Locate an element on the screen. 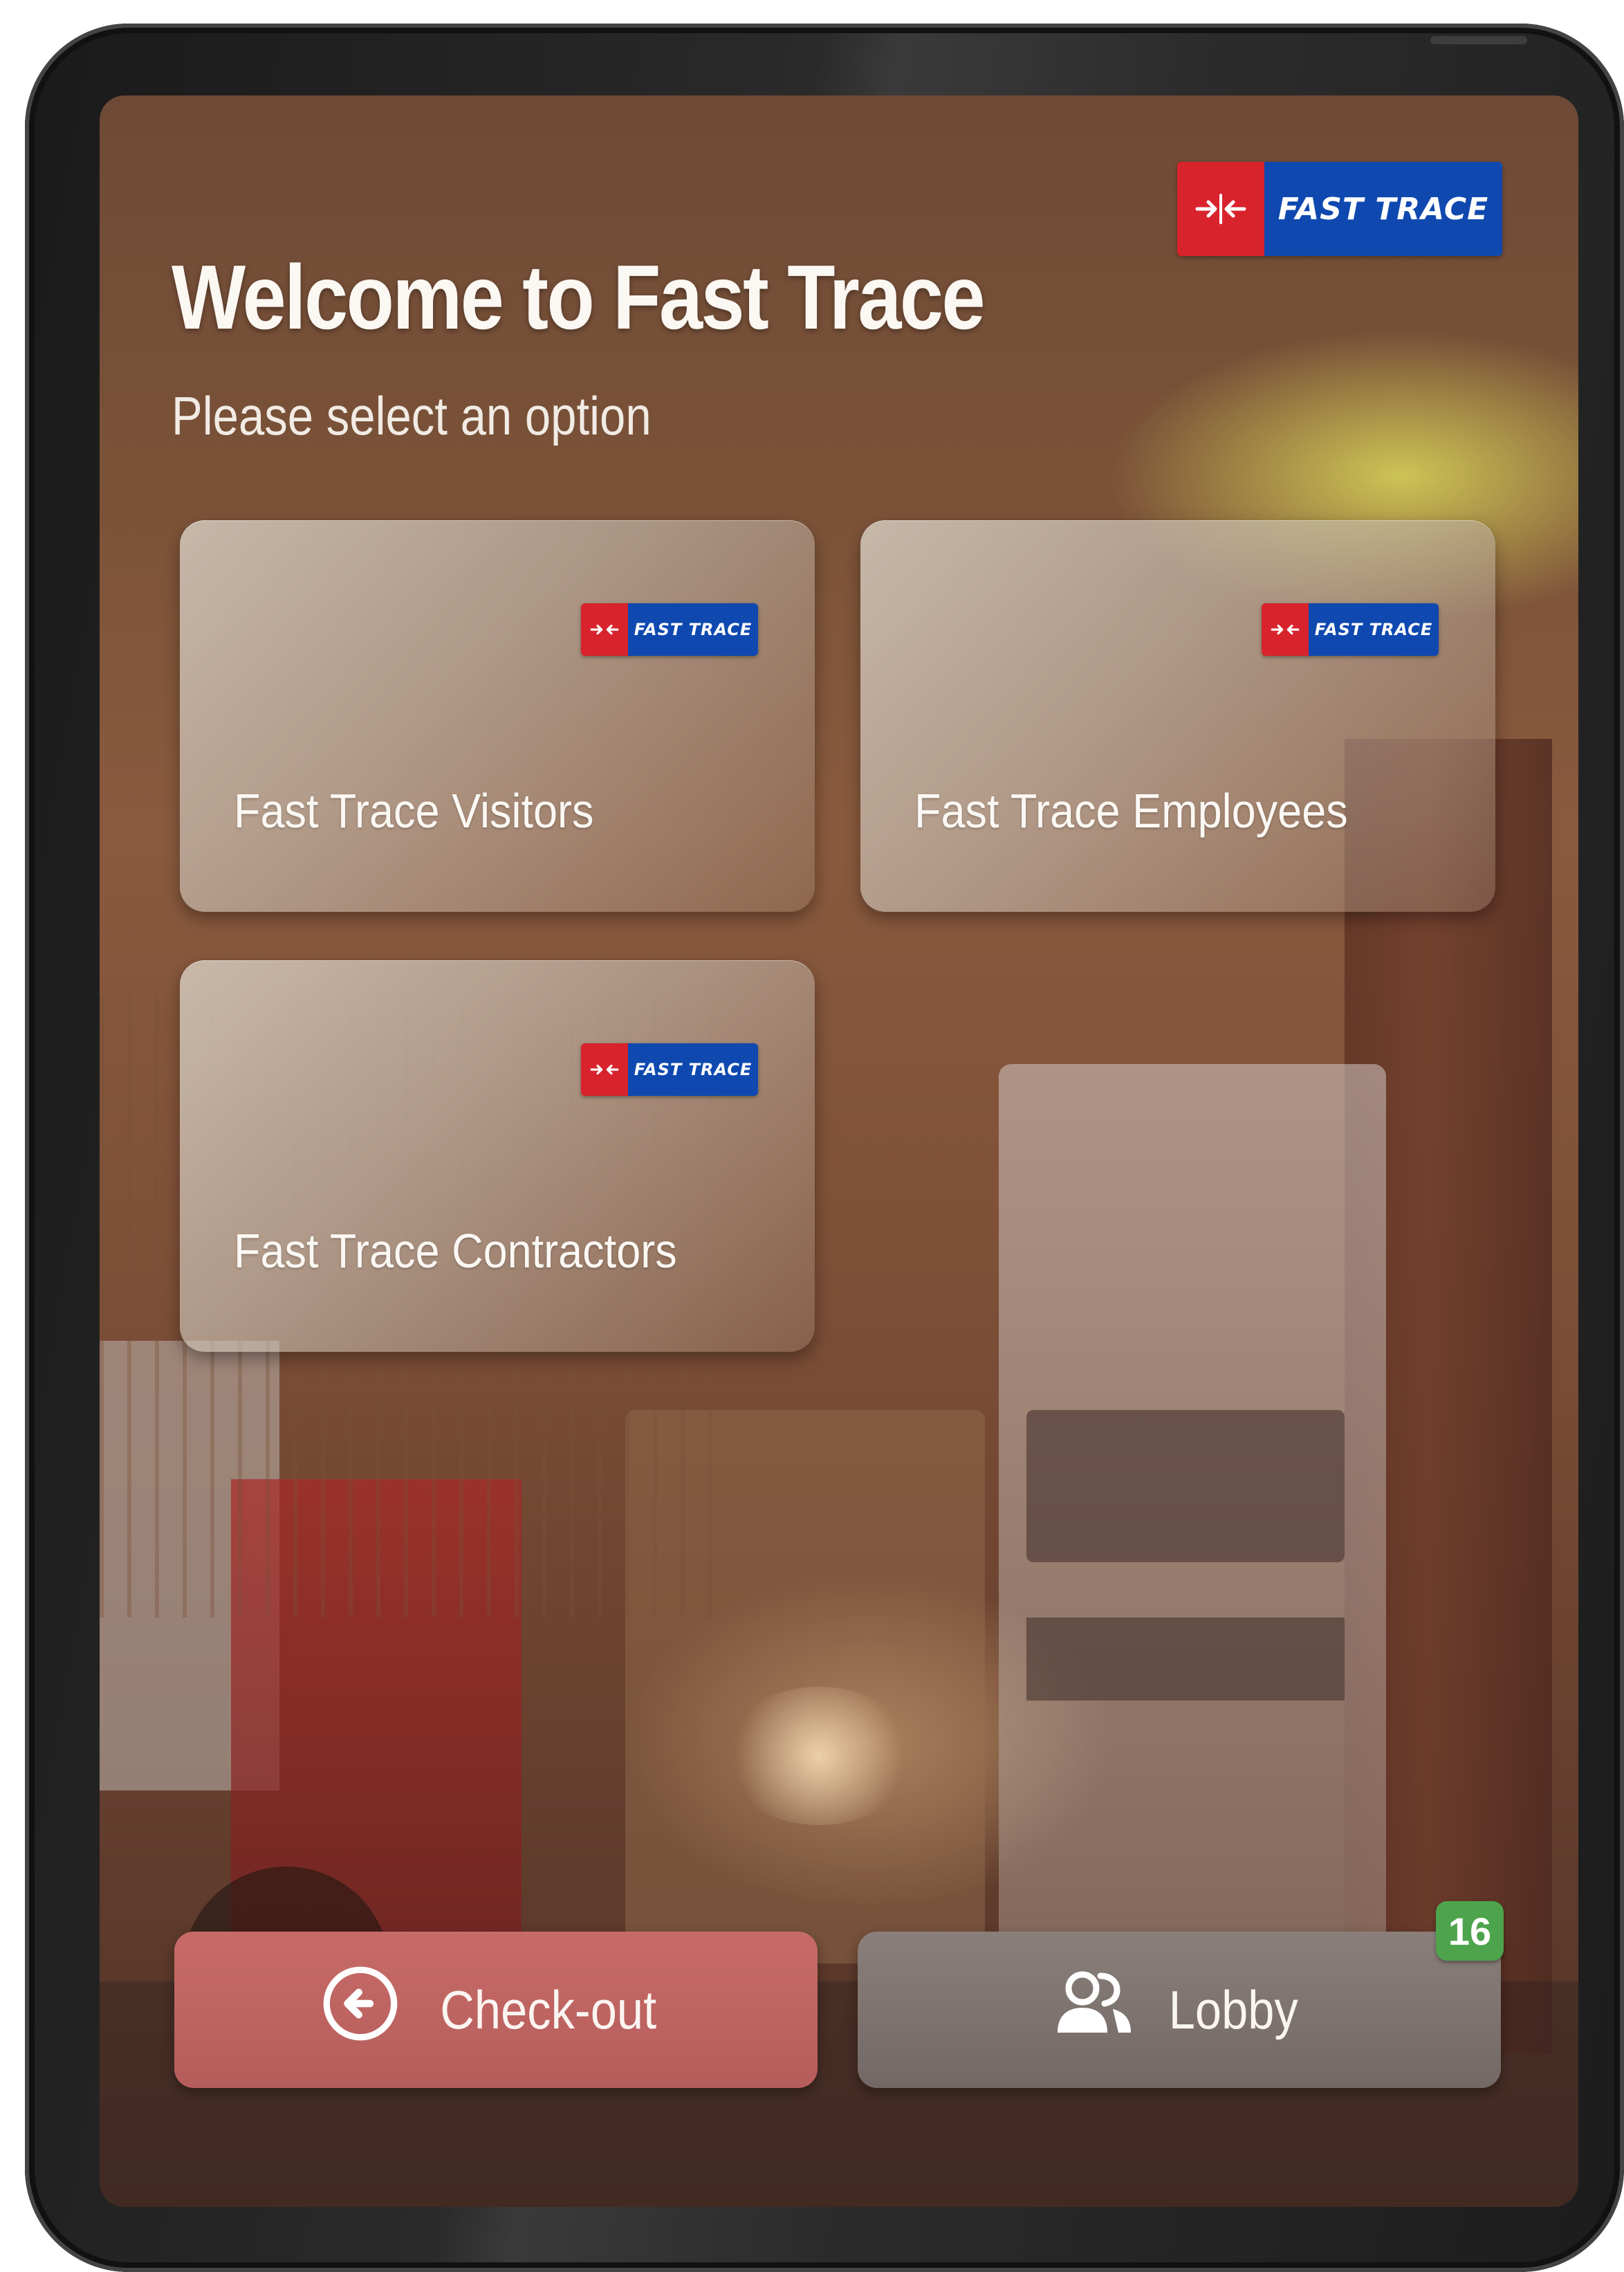 Image resolution: width=1624 pixels, height=2272 pixels. option-label: Fast Trace Visitors is located at coordinates (414, 811).